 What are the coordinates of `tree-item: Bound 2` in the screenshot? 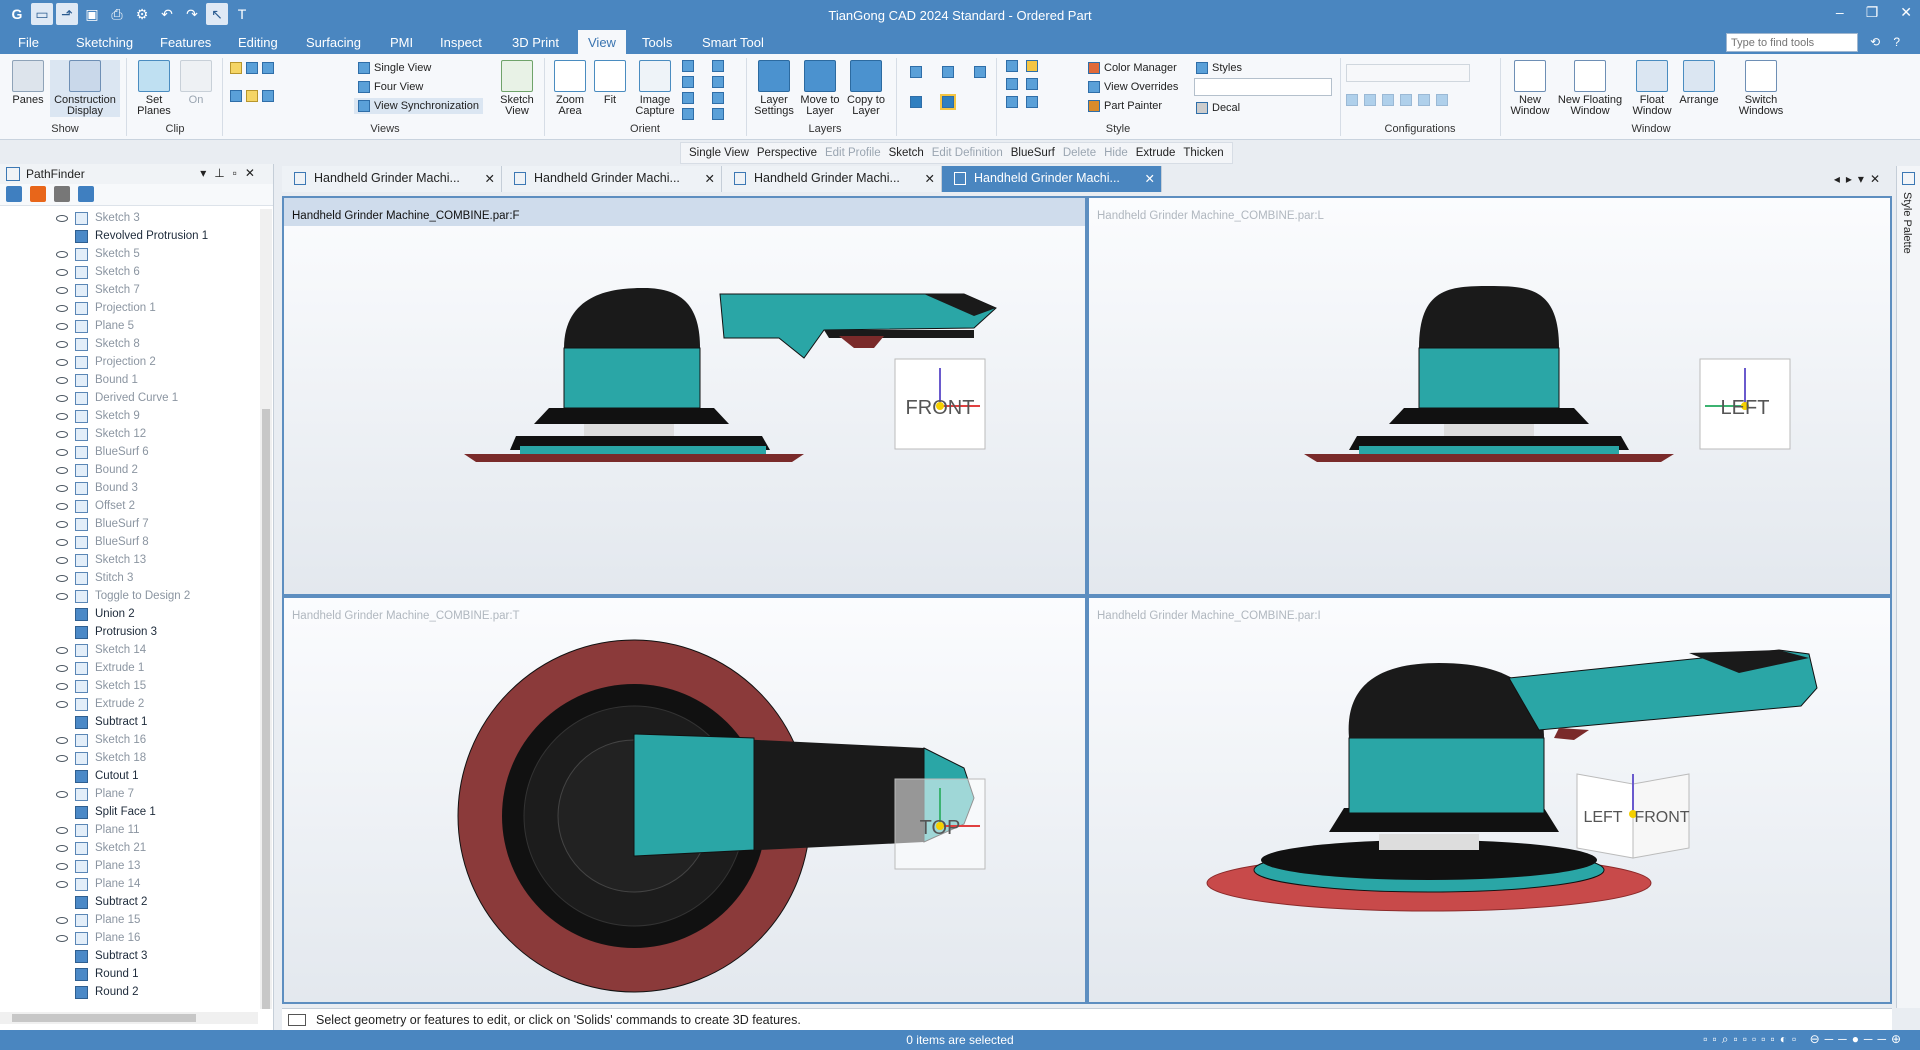 It's located at (129, 470).